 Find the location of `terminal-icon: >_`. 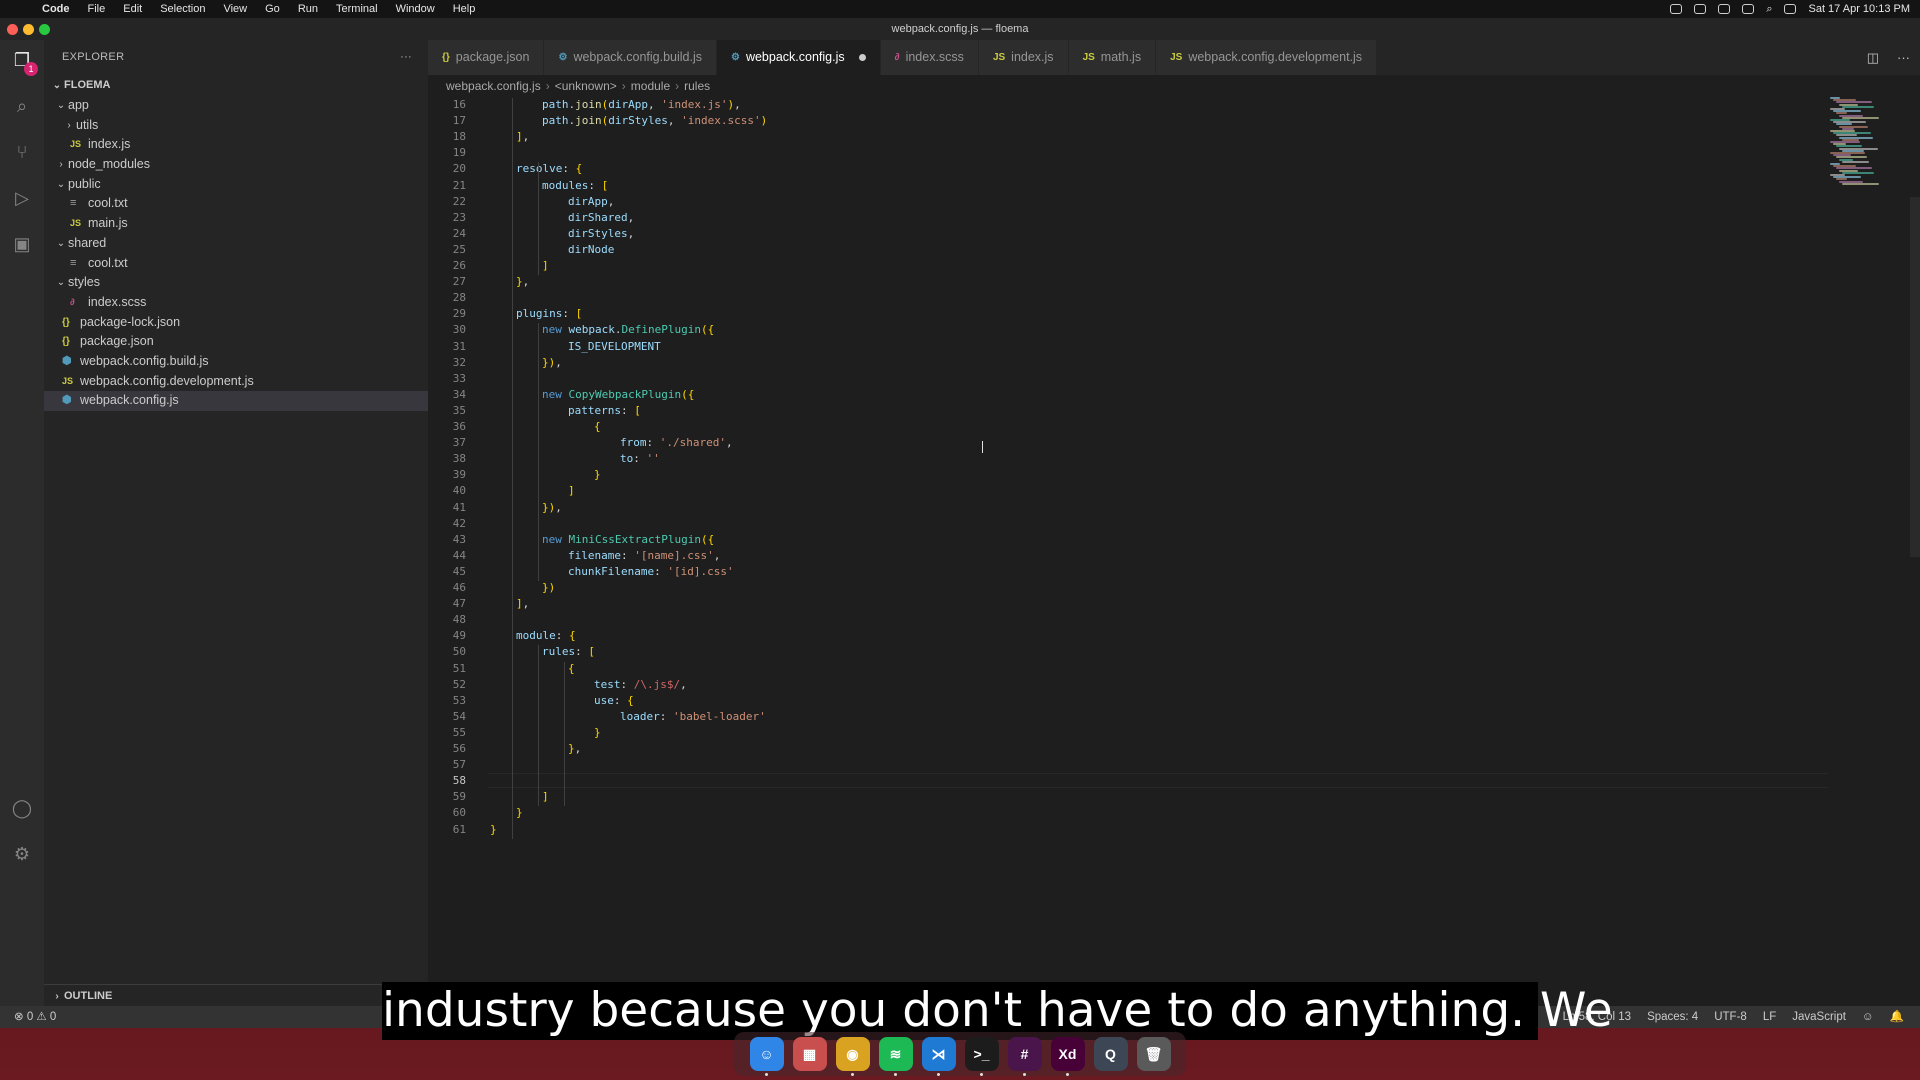

terminal-icon: >_ is located at coordinates (981, 1056).